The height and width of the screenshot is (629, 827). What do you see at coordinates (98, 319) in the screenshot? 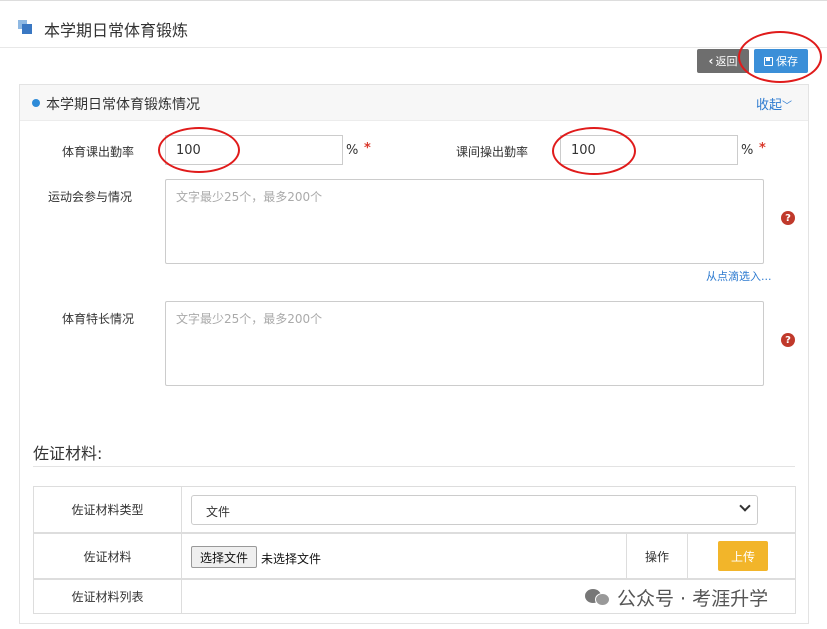
I see `sports-talent-label: 体育特长情况` at bounding box center [98, 319].